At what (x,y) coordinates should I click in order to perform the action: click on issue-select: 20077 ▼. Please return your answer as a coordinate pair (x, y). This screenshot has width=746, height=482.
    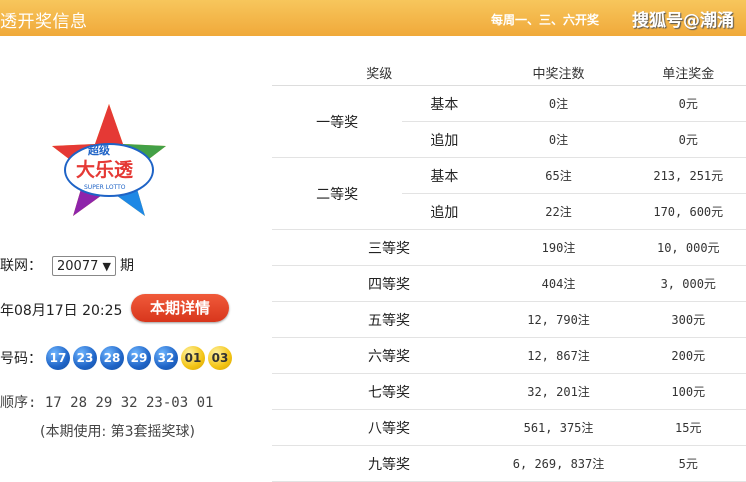
    Looking at the image, I should click on (84, 266).